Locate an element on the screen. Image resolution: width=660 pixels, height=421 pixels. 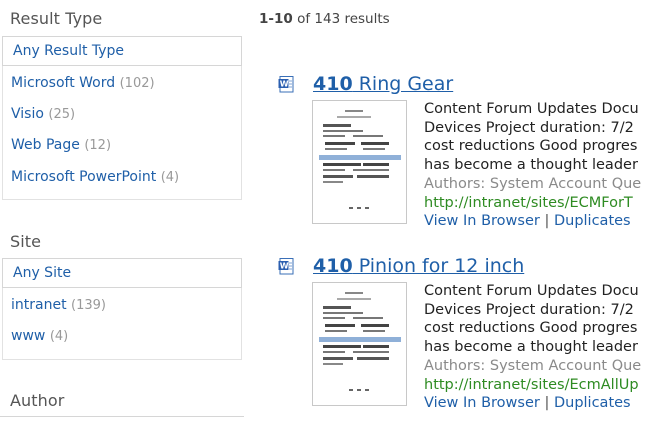
filter-label: Web Page is located at coordinates (45, 145).